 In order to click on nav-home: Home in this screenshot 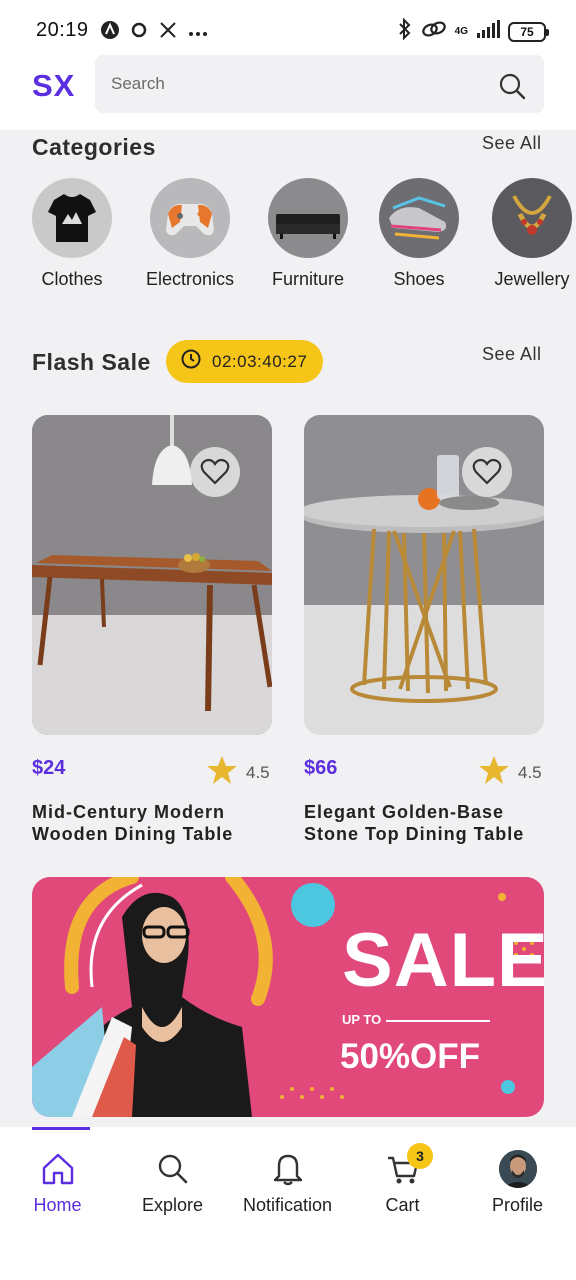, I will do `click(57, 1182)`.